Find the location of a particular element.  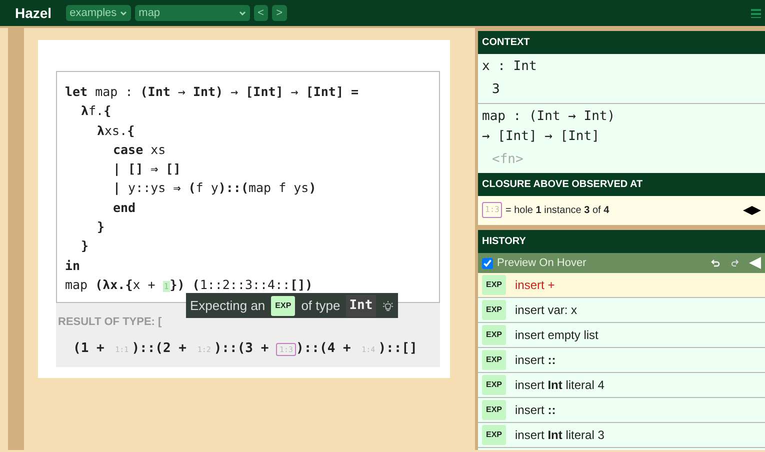

result-text: (1 + is located at coordinates (89, 348).